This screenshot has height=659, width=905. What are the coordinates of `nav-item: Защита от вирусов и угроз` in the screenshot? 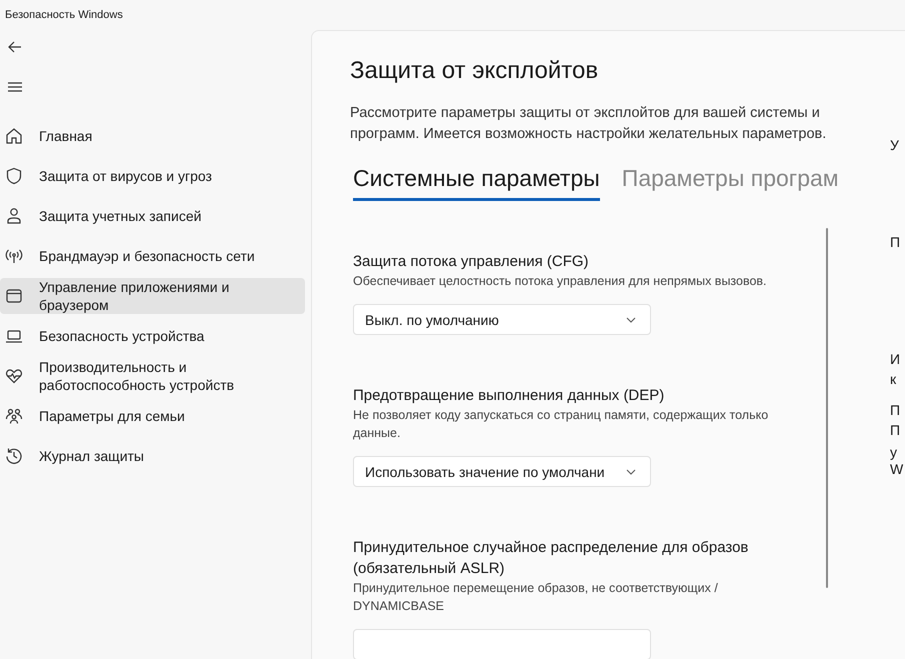 It's located at (152, 176).